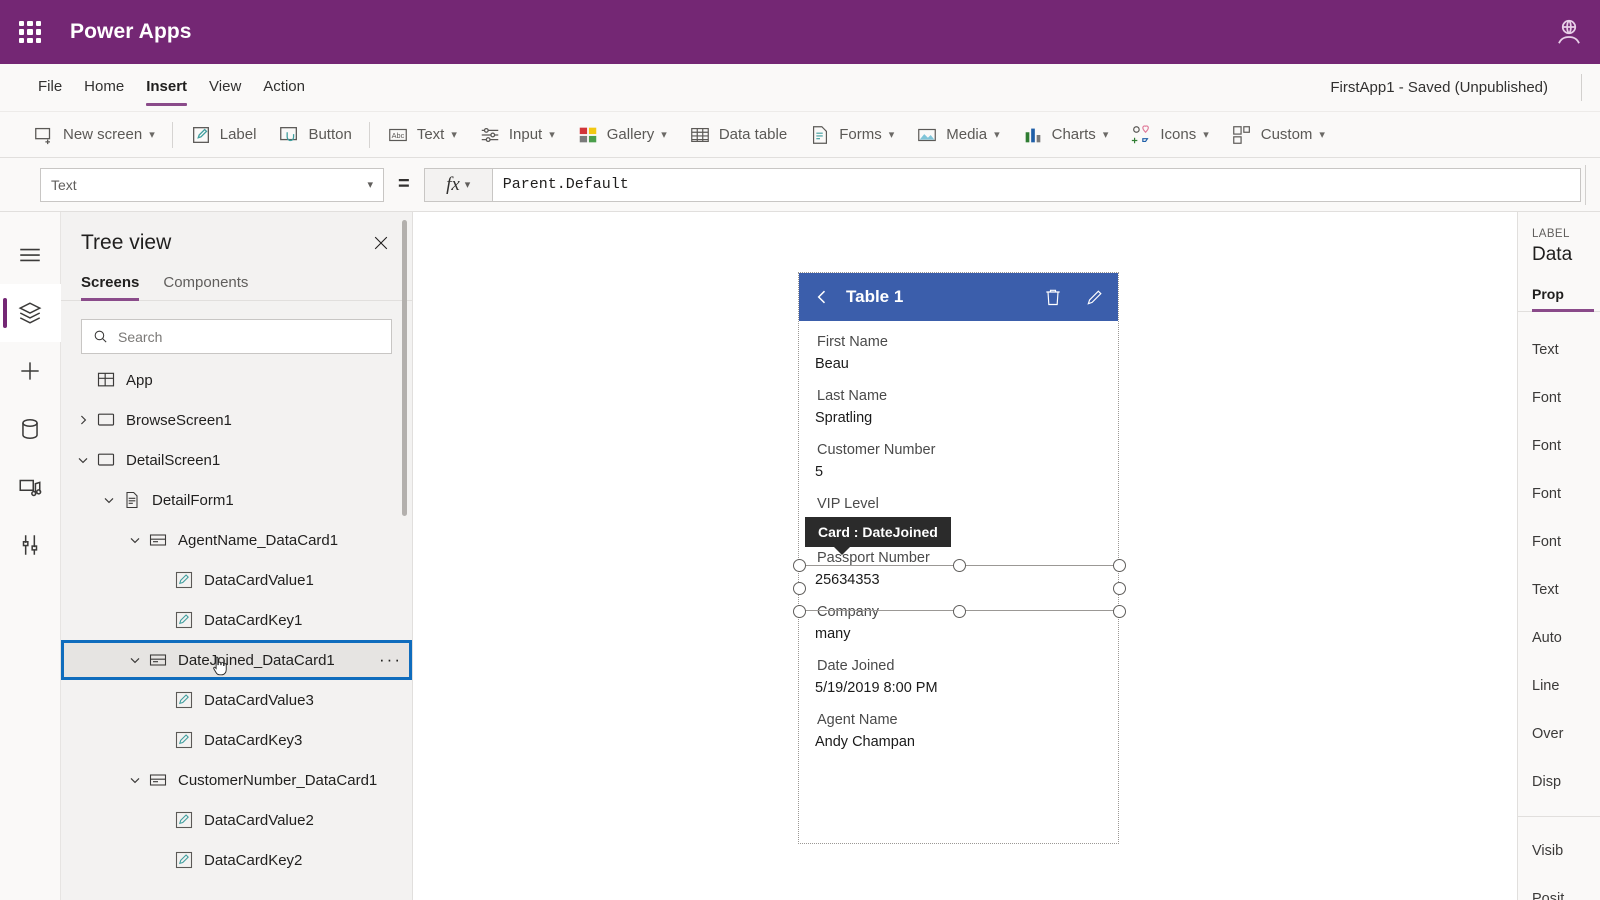  What do you see at coordinates (517, 135) in the screenshot?
I see `ribbon-input-menu: Input ▾` at bounding box center [517, 135].